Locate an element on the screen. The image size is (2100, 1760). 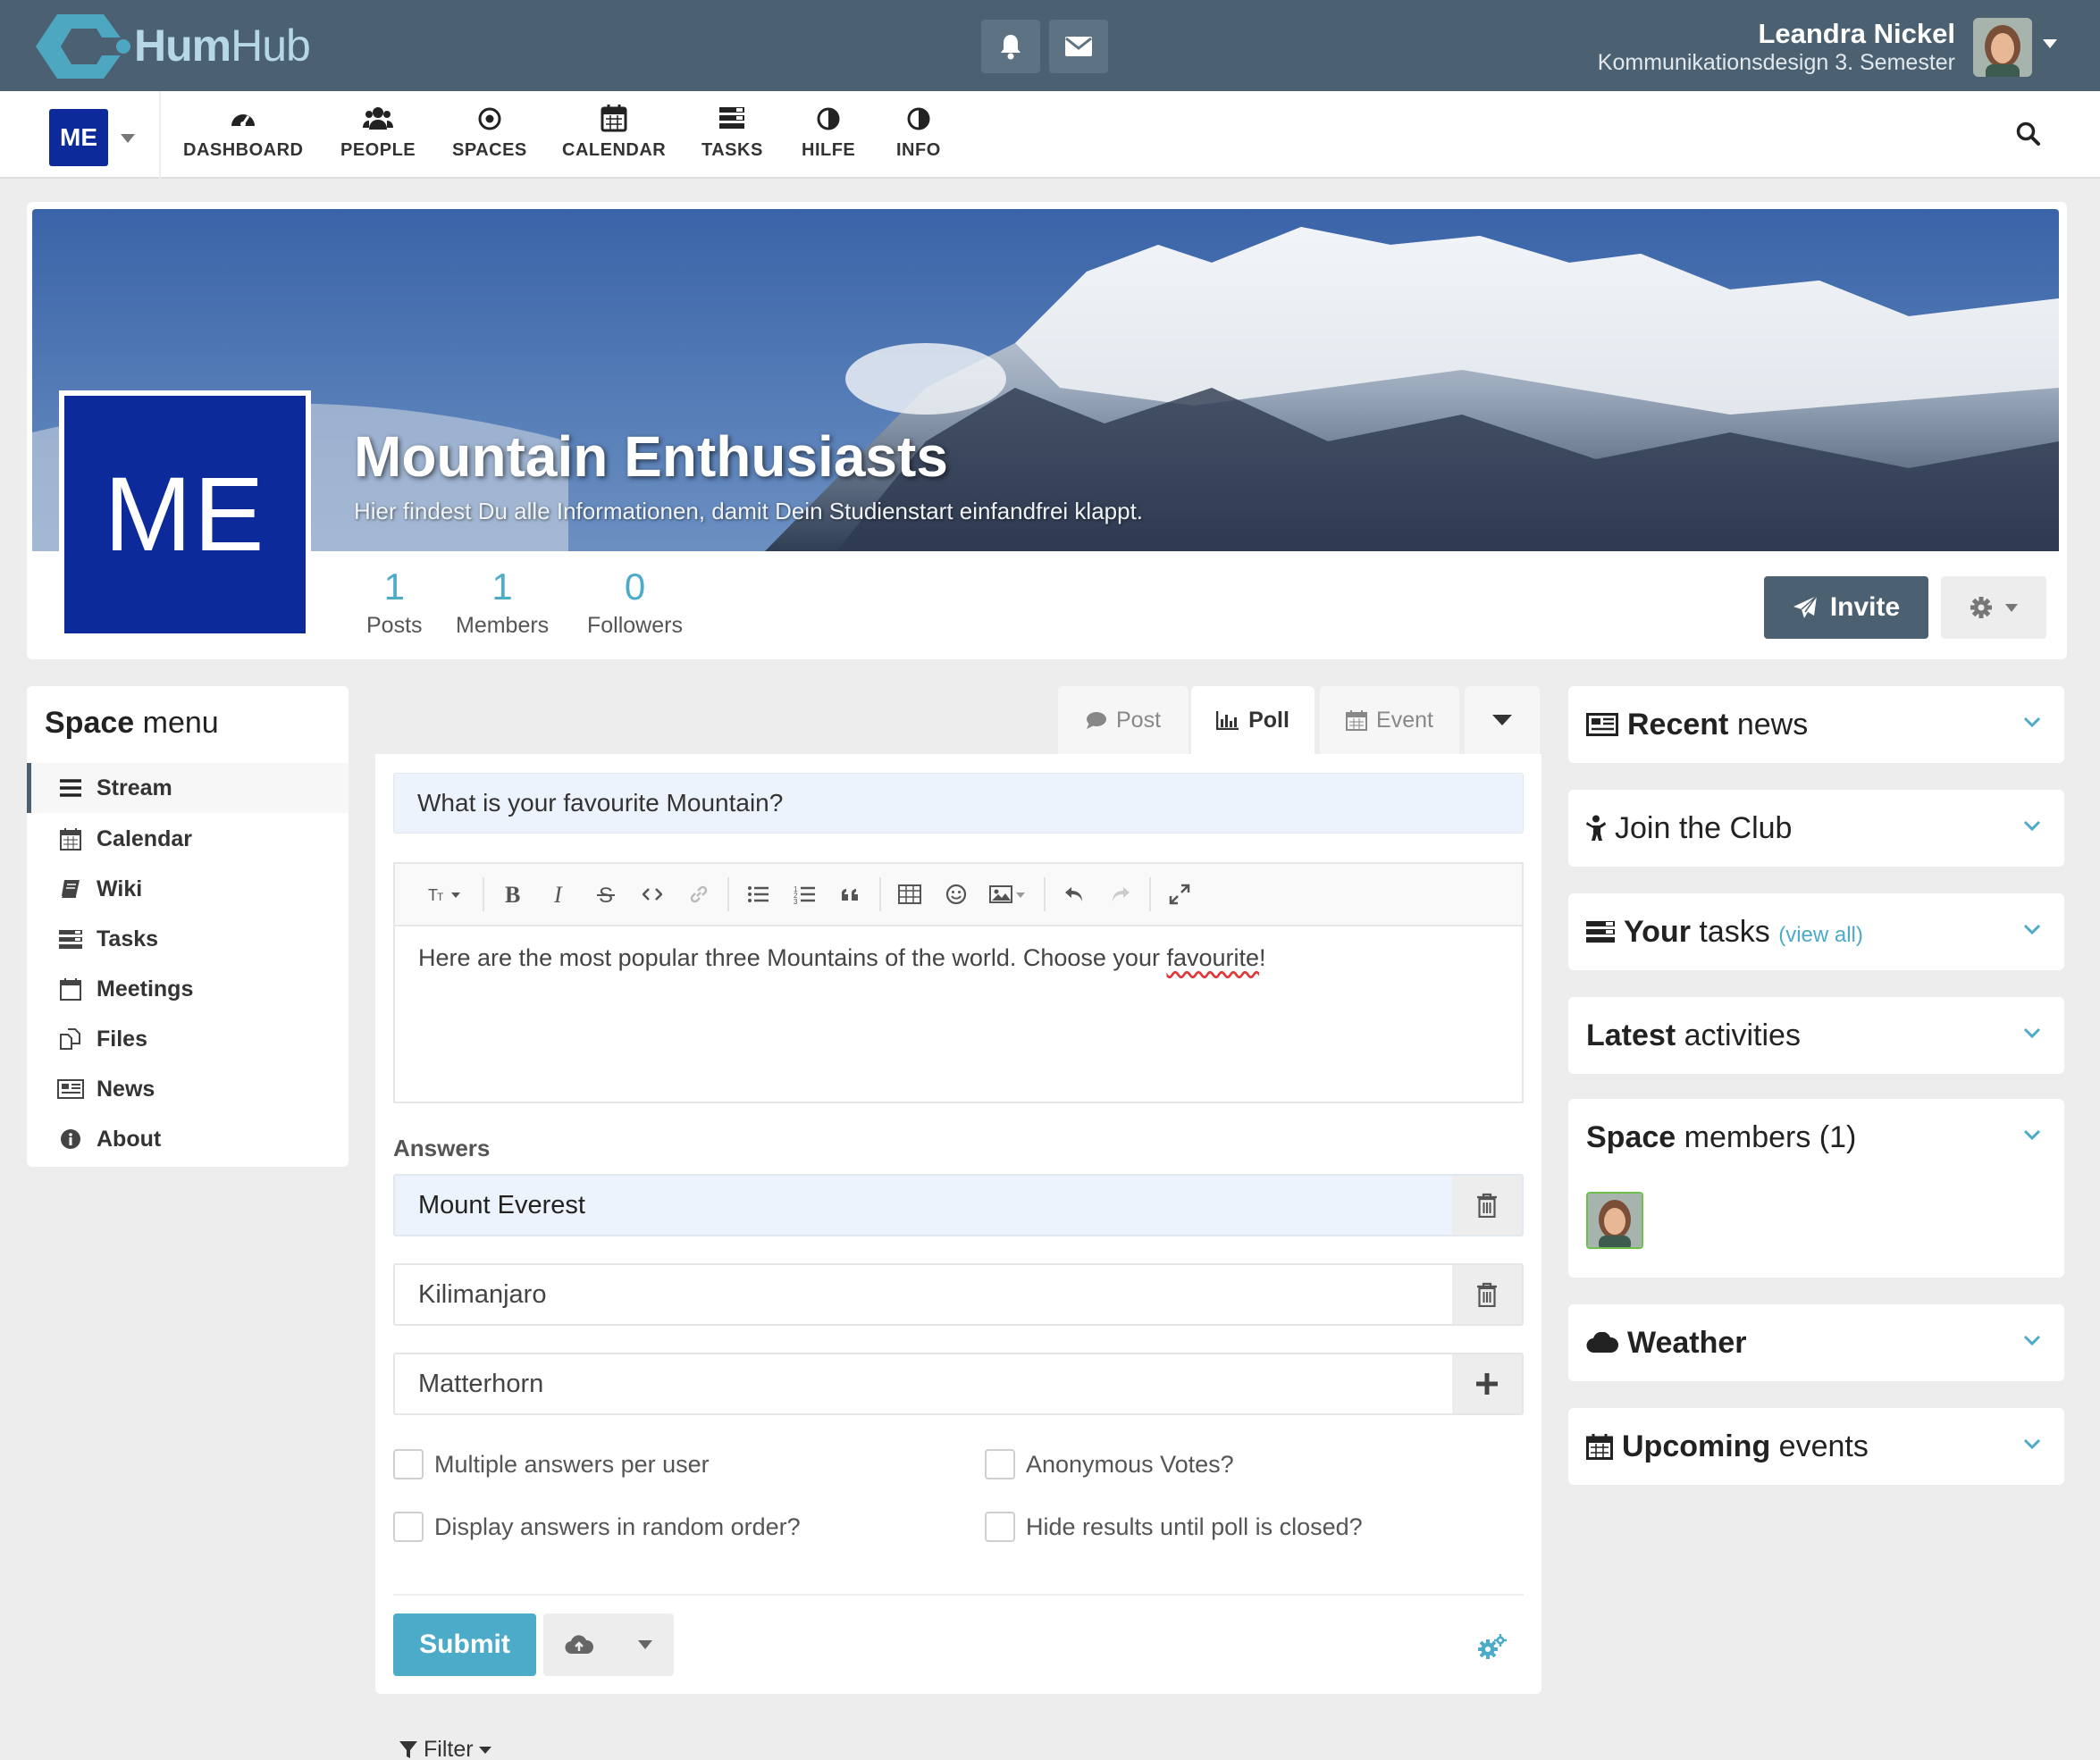
image-dropdown is located at coordinates (1008, 894).